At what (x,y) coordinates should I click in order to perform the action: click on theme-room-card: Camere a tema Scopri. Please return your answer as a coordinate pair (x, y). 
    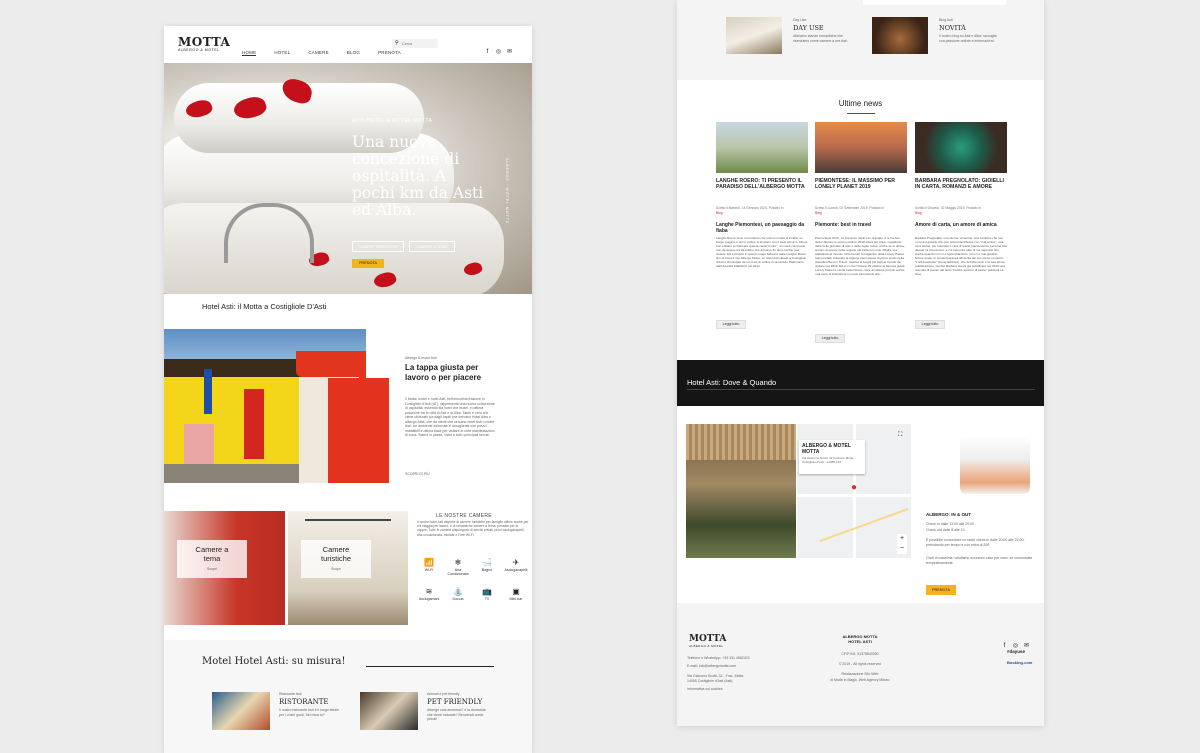
    Looking at the image, I should click on (224, 568).